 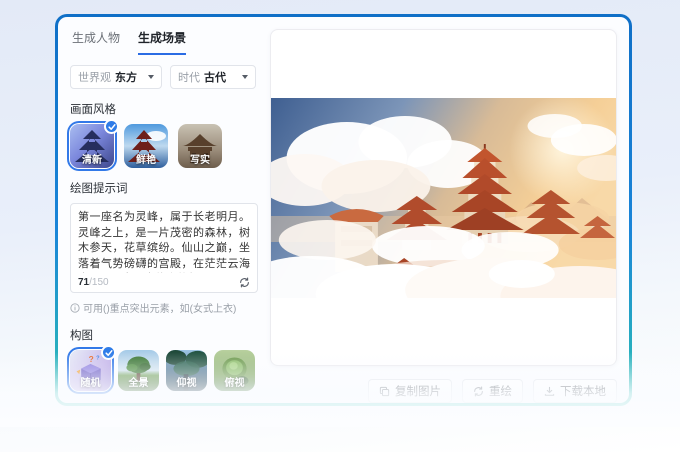 What do you see at coordinates (93, 368) in the screenshot?
I see `composition-thumb-random: ? ? 随机` at bounding box center [93, 368].